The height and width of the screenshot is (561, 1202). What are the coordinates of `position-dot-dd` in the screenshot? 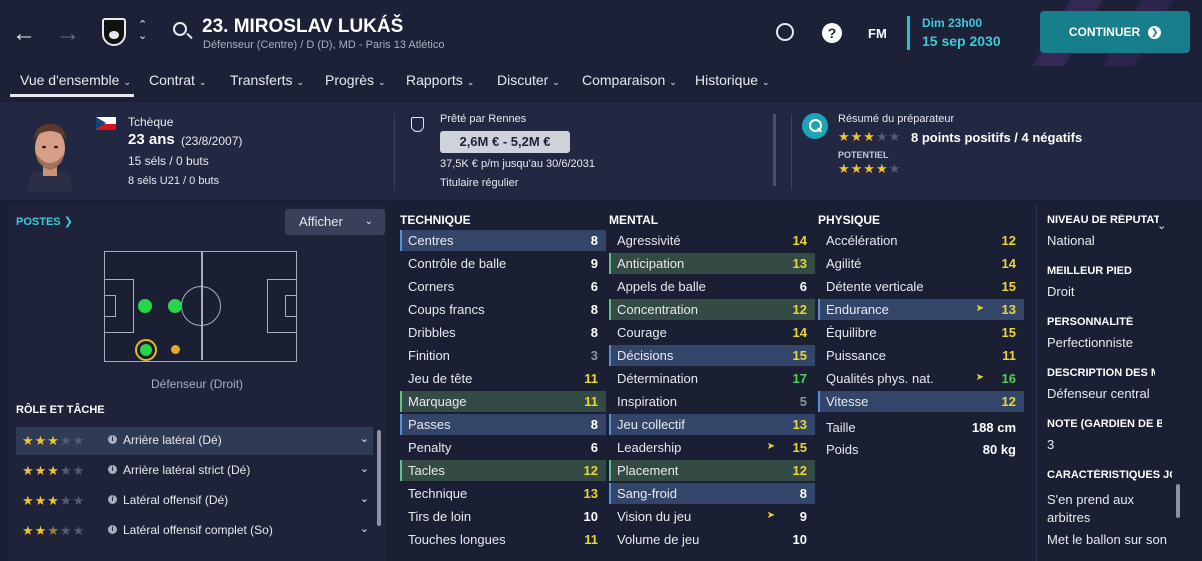 It's located at (146, 350).